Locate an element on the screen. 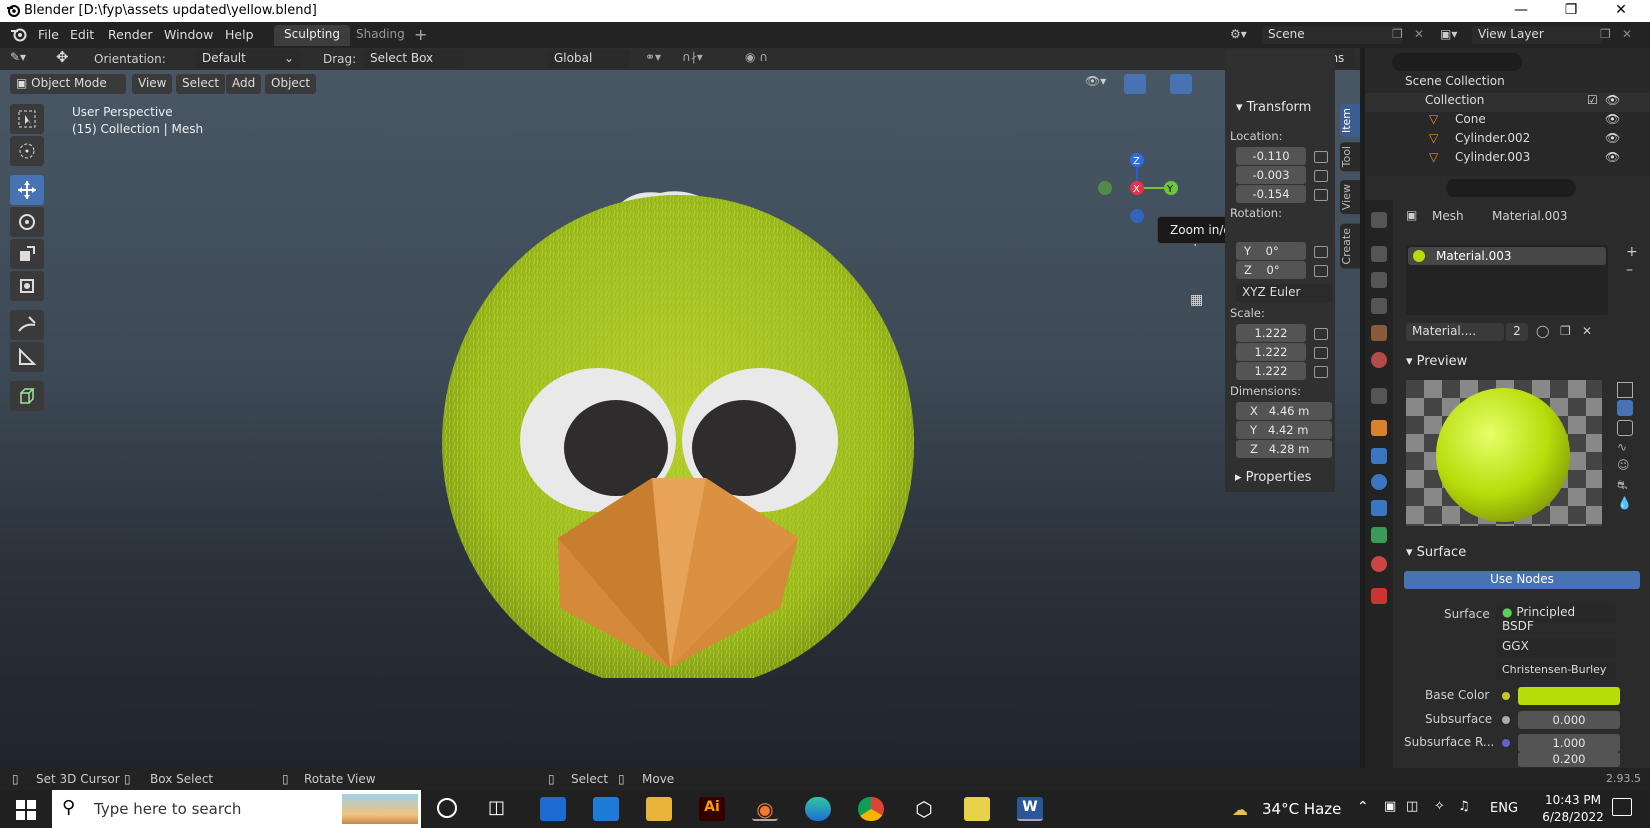  windows-start-icon is located at coordinates (26, 811).